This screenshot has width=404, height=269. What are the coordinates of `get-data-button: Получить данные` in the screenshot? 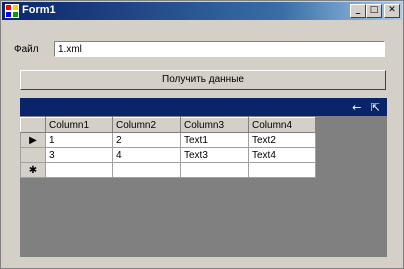 It's located at (203, 80).